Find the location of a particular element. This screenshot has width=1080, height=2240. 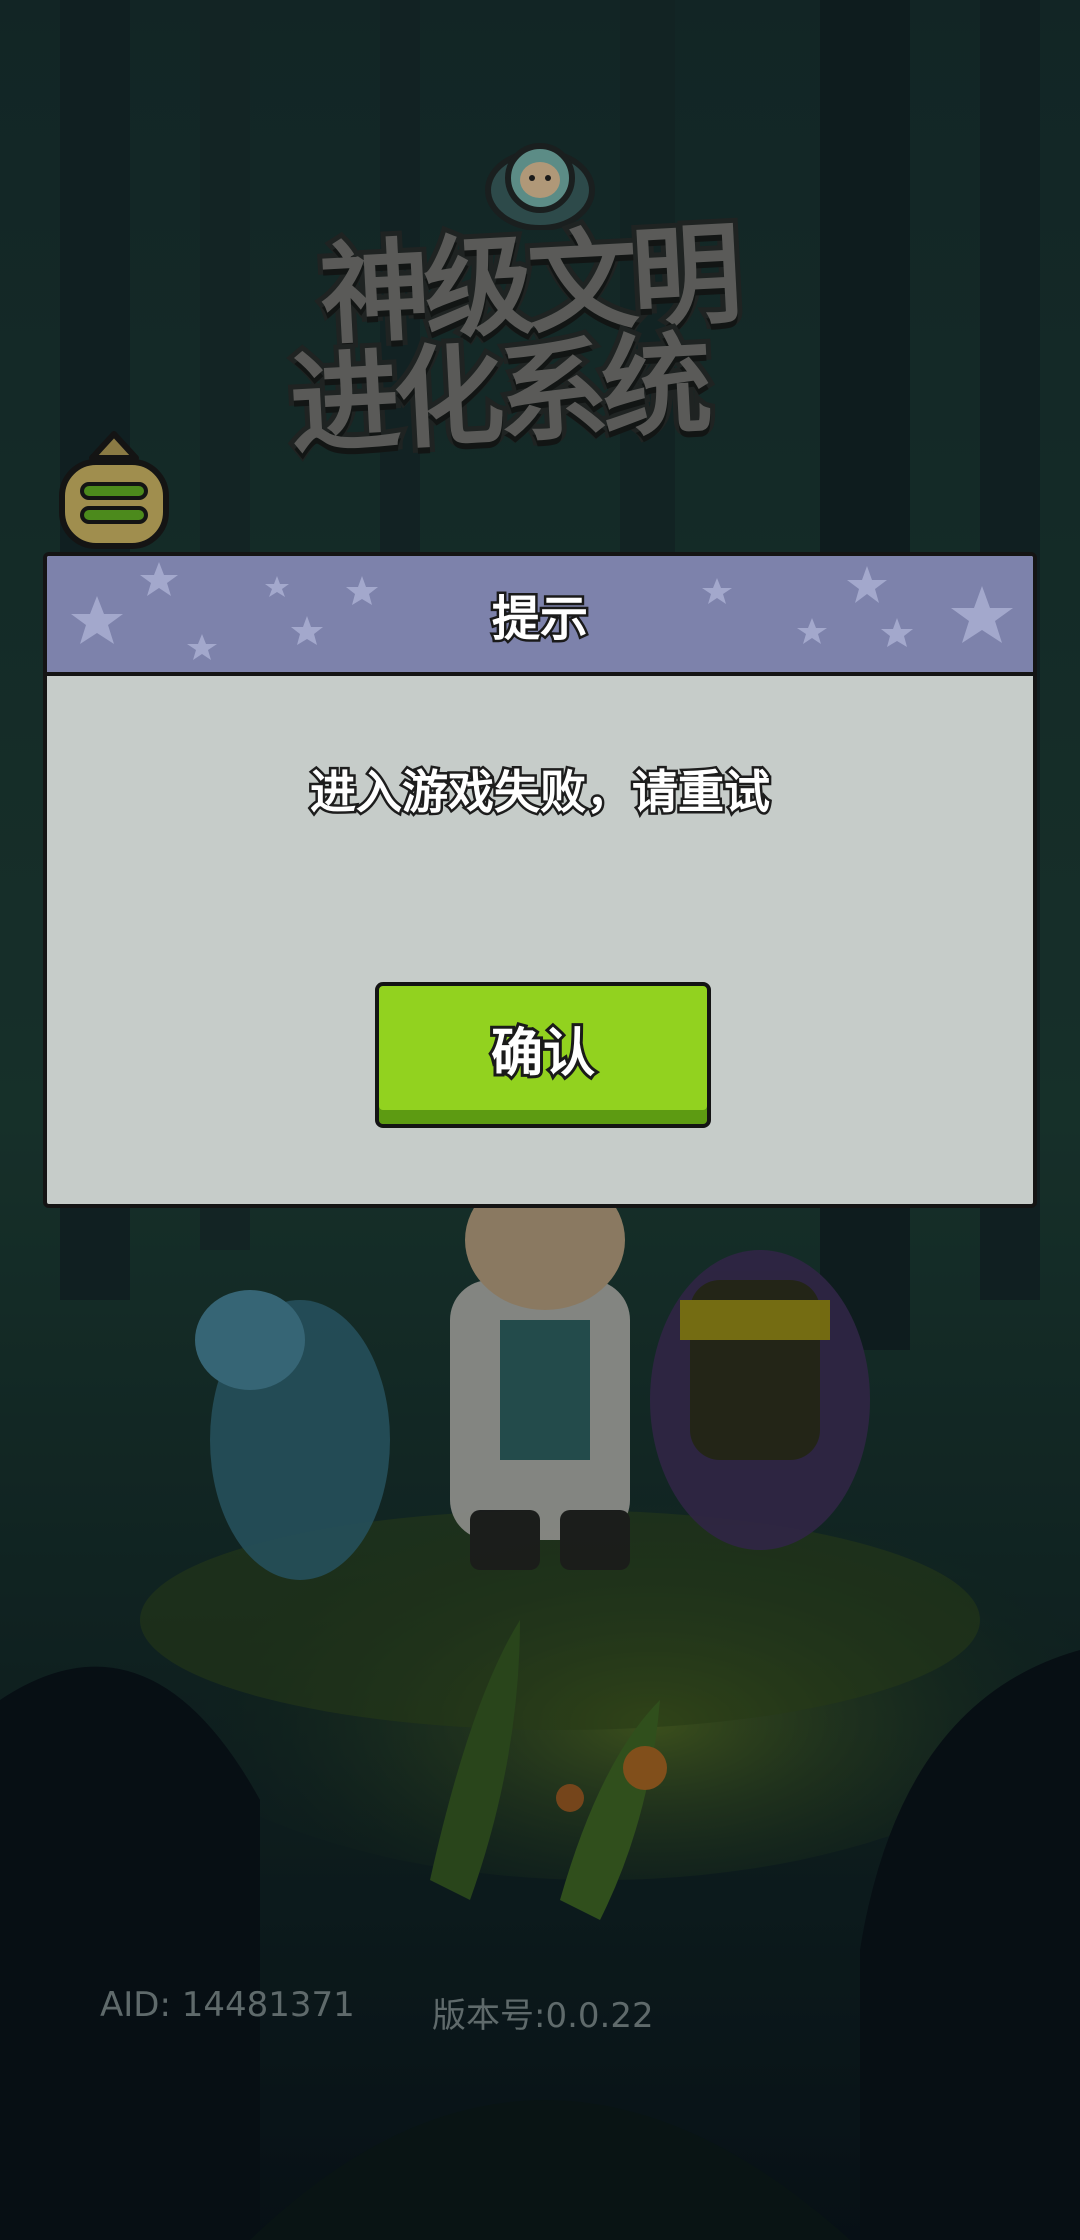

confirm-button: 确认 is located at coordinates (543, 1055).